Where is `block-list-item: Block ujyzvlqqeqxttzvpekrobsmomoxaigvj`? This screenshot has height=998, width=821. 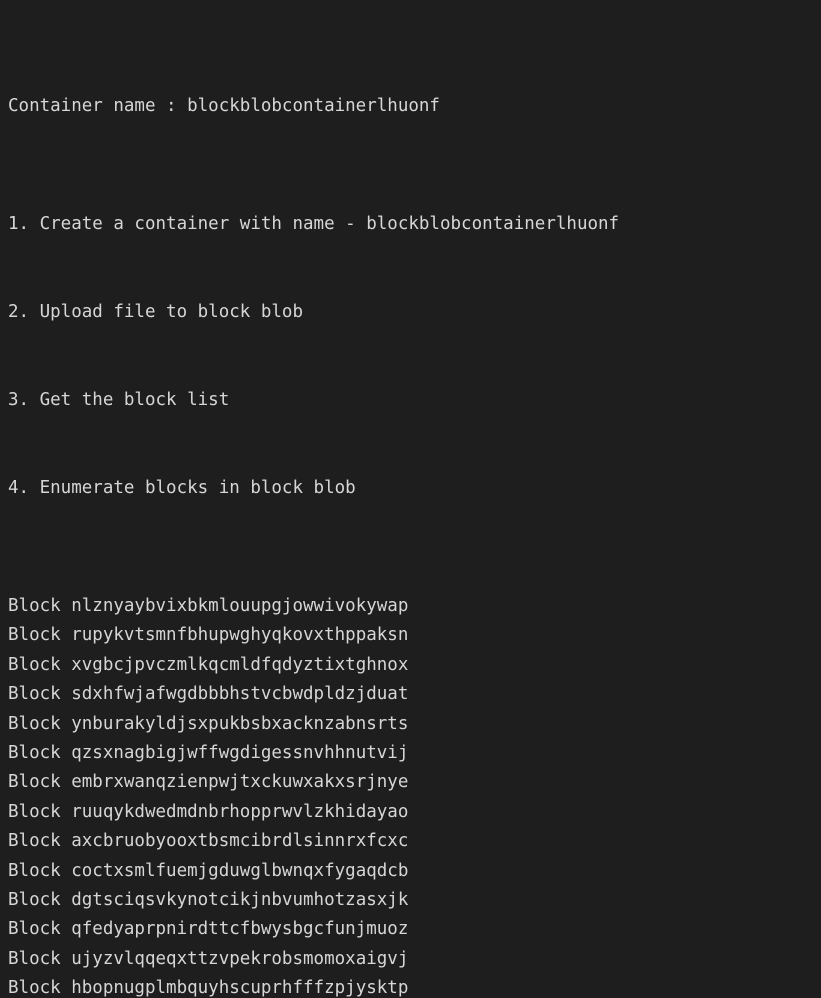 block-list-item: Block ujyzvlqqeqxttzvpekrobsmomoxaigvj is located at coordinates (414, 959).